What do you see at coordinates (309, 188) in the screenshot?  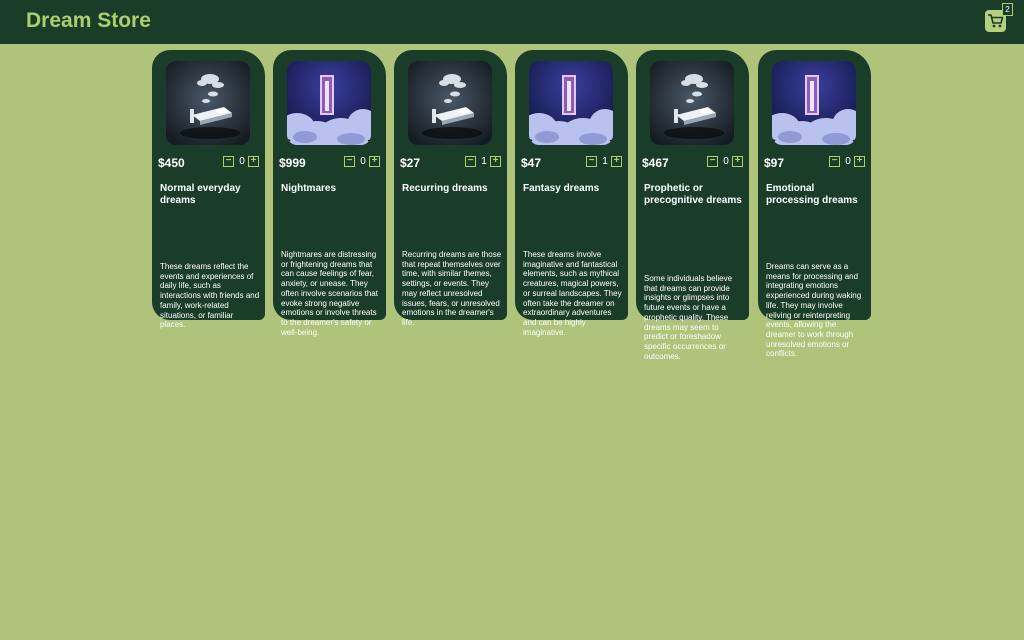 I see `product-name: Nightmares` at bounding box center [309, 188].